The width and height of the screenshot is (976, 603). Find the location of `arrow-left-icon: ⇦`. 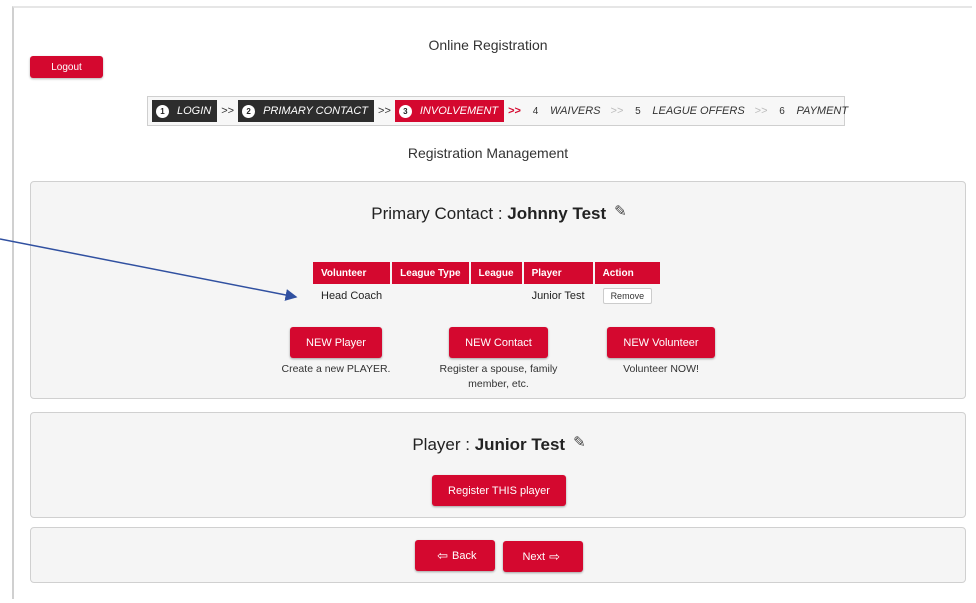

arrow-left-icon: ⇦ is located at coordinates (442, 555).